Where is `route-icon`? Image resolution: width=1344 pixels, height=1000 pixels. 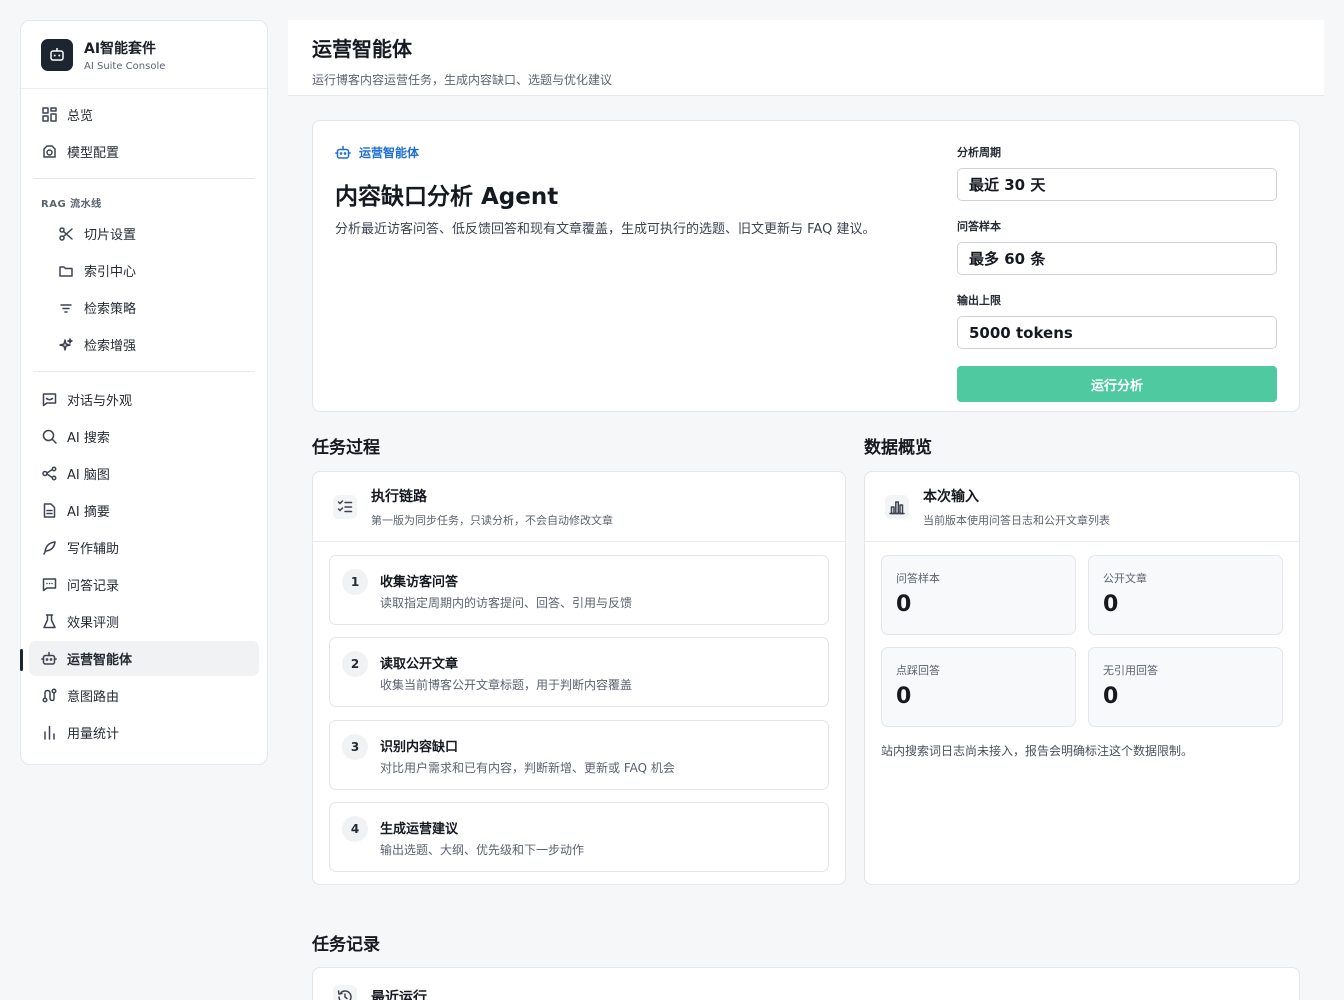 route-icon is located at coordinates (49, 696).